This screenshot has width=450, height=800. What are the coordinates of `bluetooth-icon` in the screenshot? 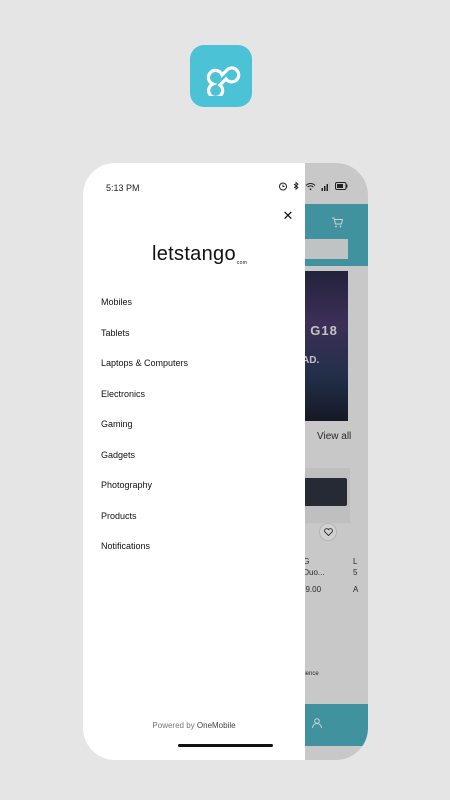 It's located at (296, 186).